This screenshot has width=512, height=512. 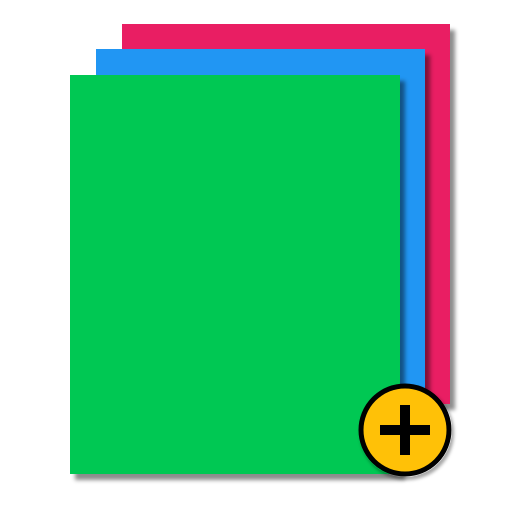 I want to click on plus-icon, so click(x=405, y=430).